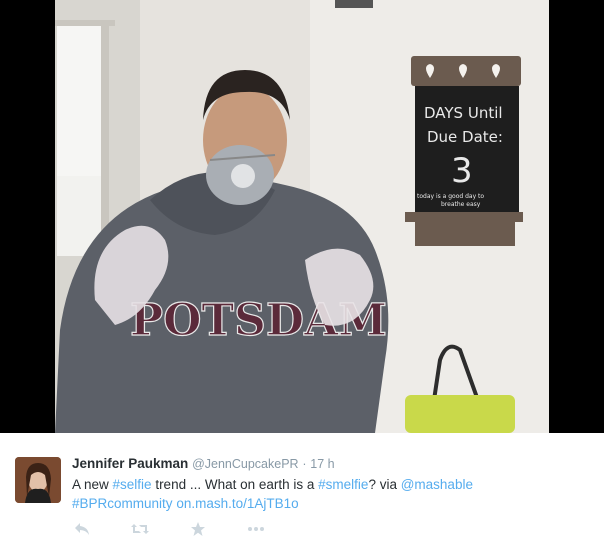  I want to click on more-button, so click(256, 529).